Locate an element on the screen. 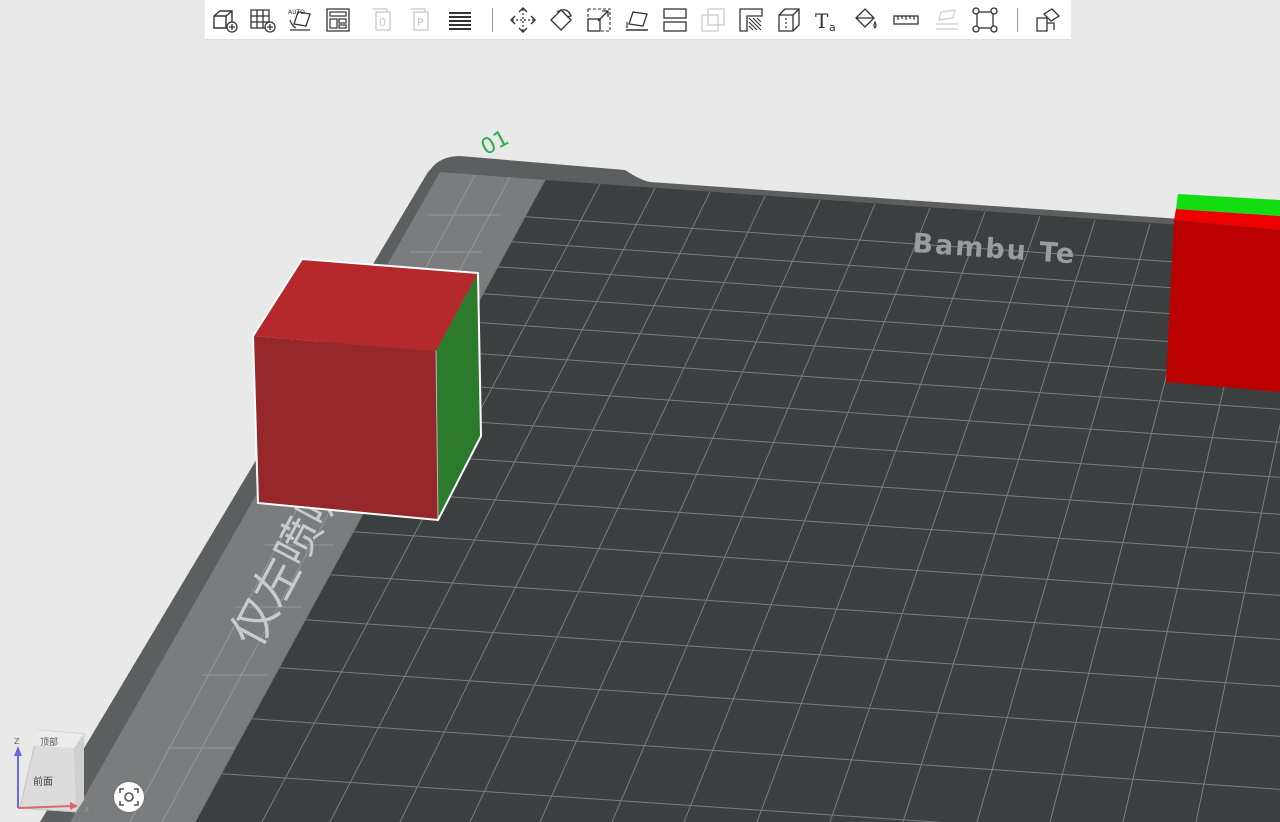 This screenshot has height=822, width=1280. axis-x-label: X is located at coordinates (87, 809).